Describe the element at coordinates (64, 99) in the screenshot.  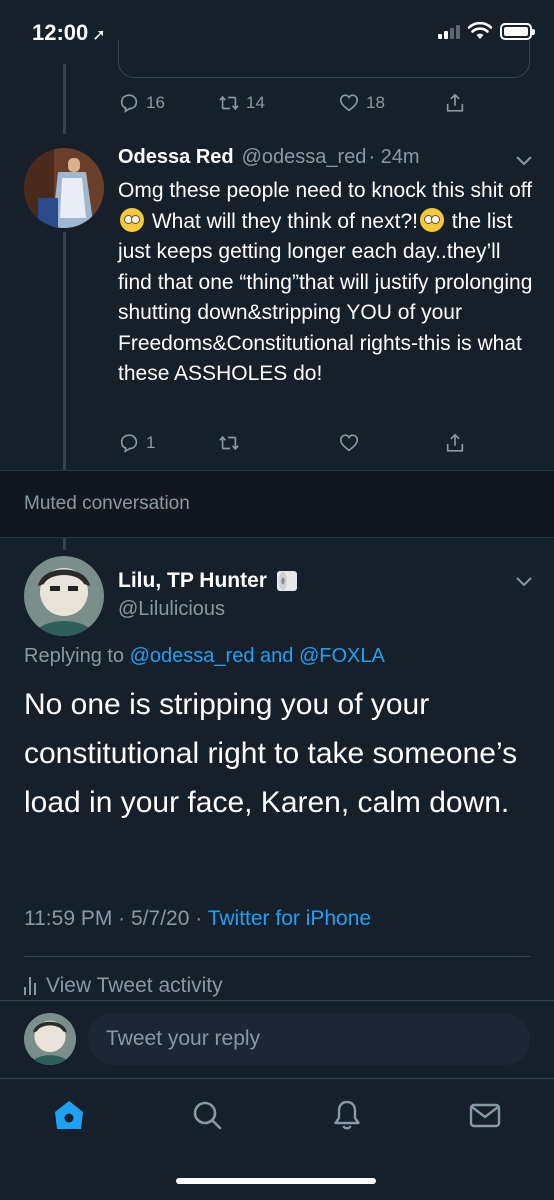
I see `thread-line-top` at that location.